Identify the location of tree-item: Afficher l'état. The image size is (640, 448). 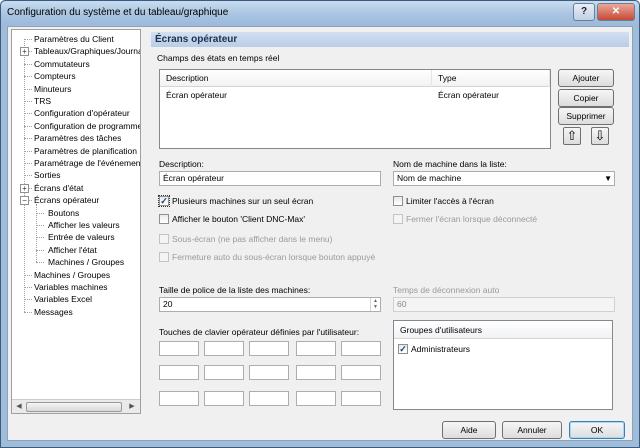
(72, 250).